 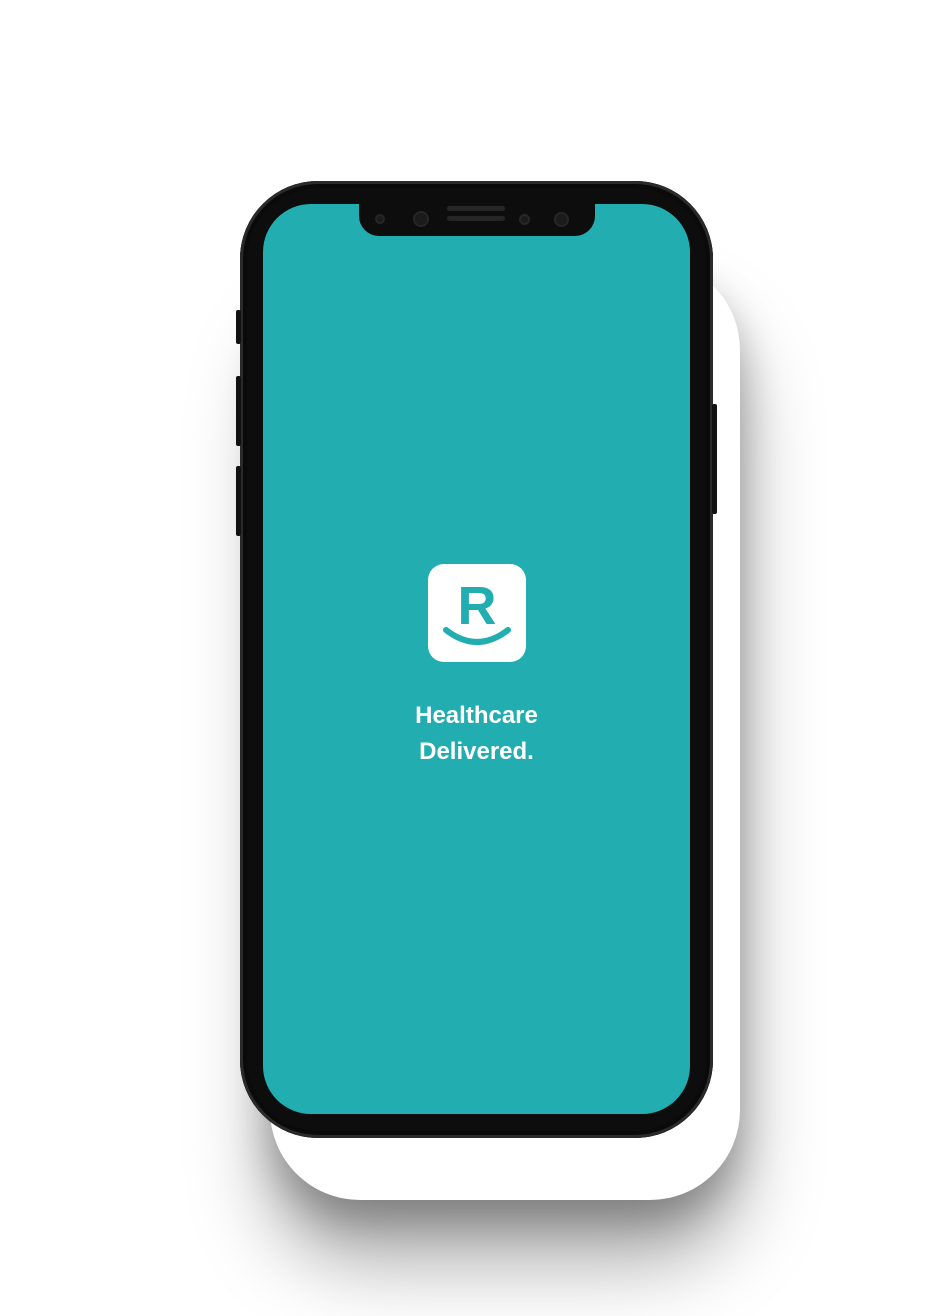 I want to click on earpiece-speaker-top, so click(x=476, y=208).